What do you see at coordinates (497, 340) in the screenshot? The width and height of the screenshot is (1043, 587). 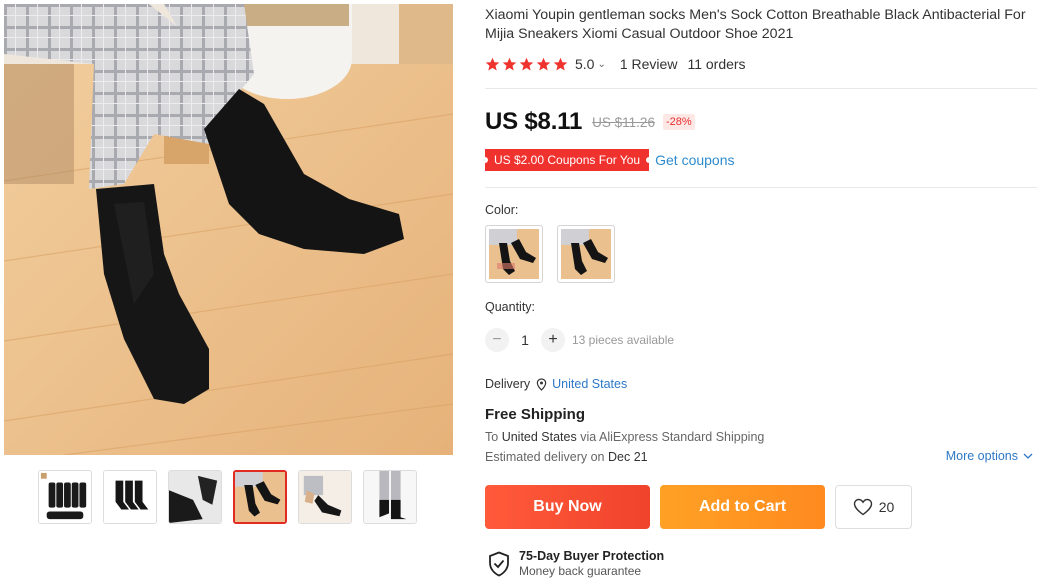 I see `quantity-decrease-button: −` at bounding box center [497, 340].